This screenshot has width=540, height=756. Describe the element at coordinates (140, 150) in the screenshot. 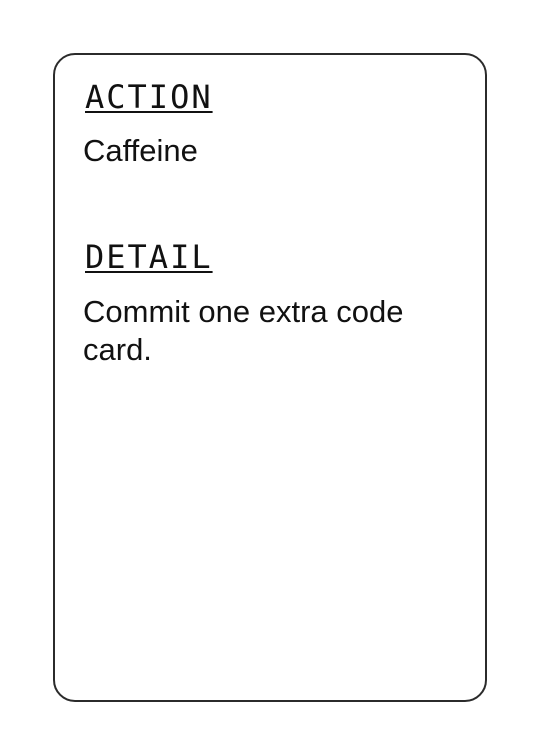

I see `action-value: Caffeine` at that location.